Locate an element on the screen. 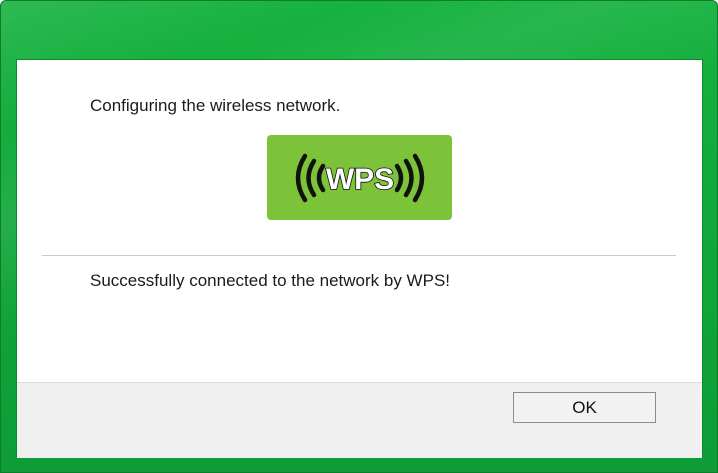 The width and height of the screenshot is (718, 473). wps-logo-text: WPS is located at coordinates (359, 179).